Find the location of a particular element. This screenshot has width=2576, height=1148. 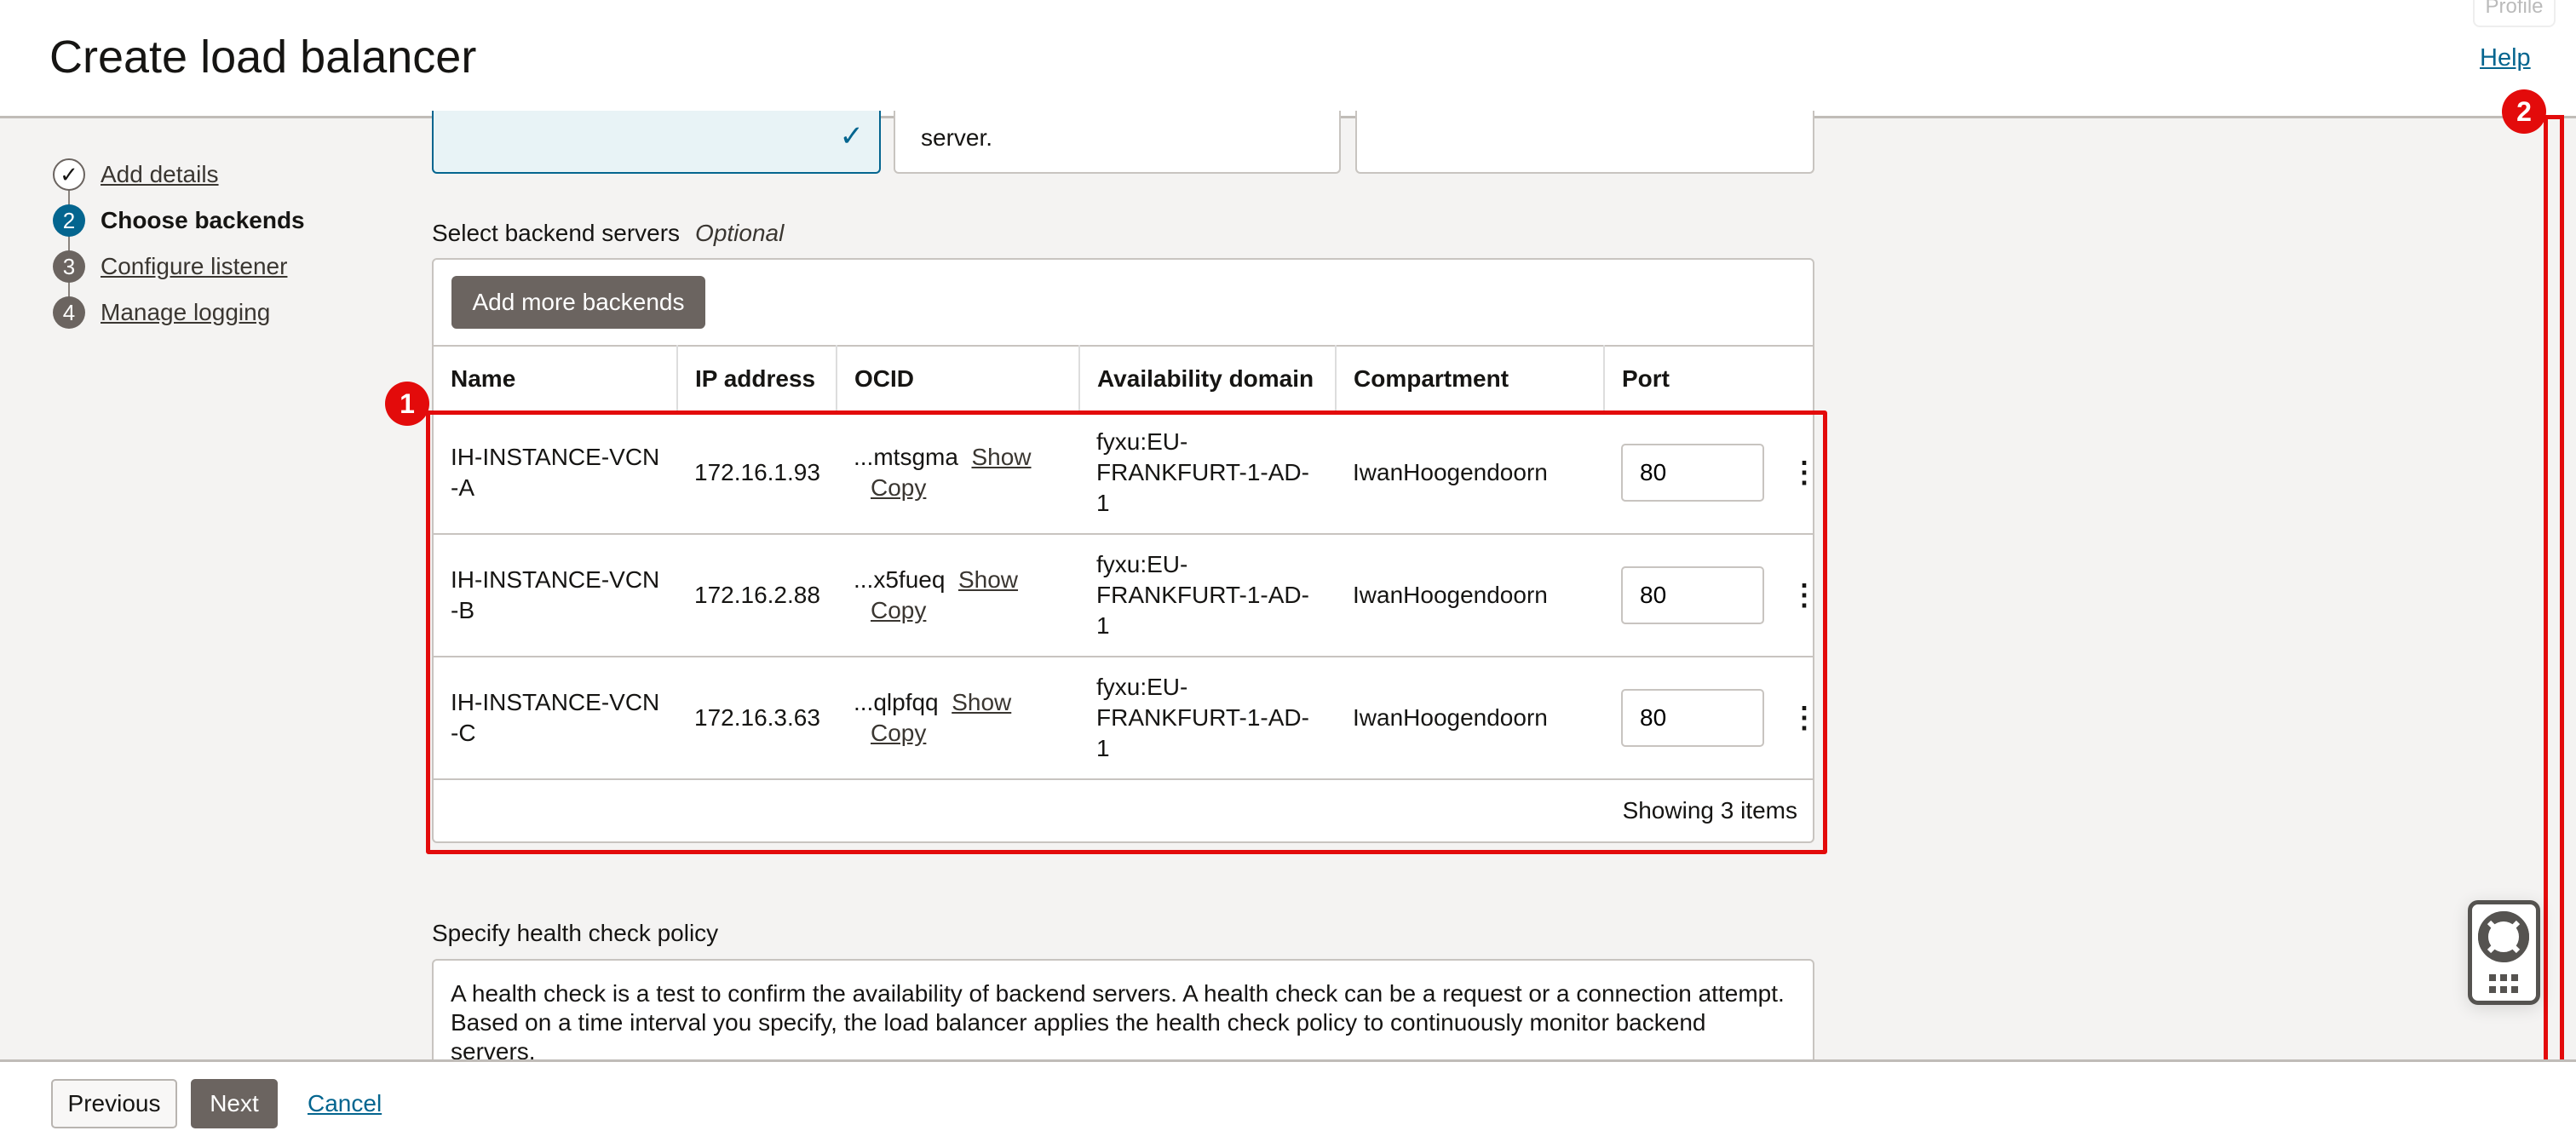

col-ad: Availability domain is located at coordinates (1208, 378).